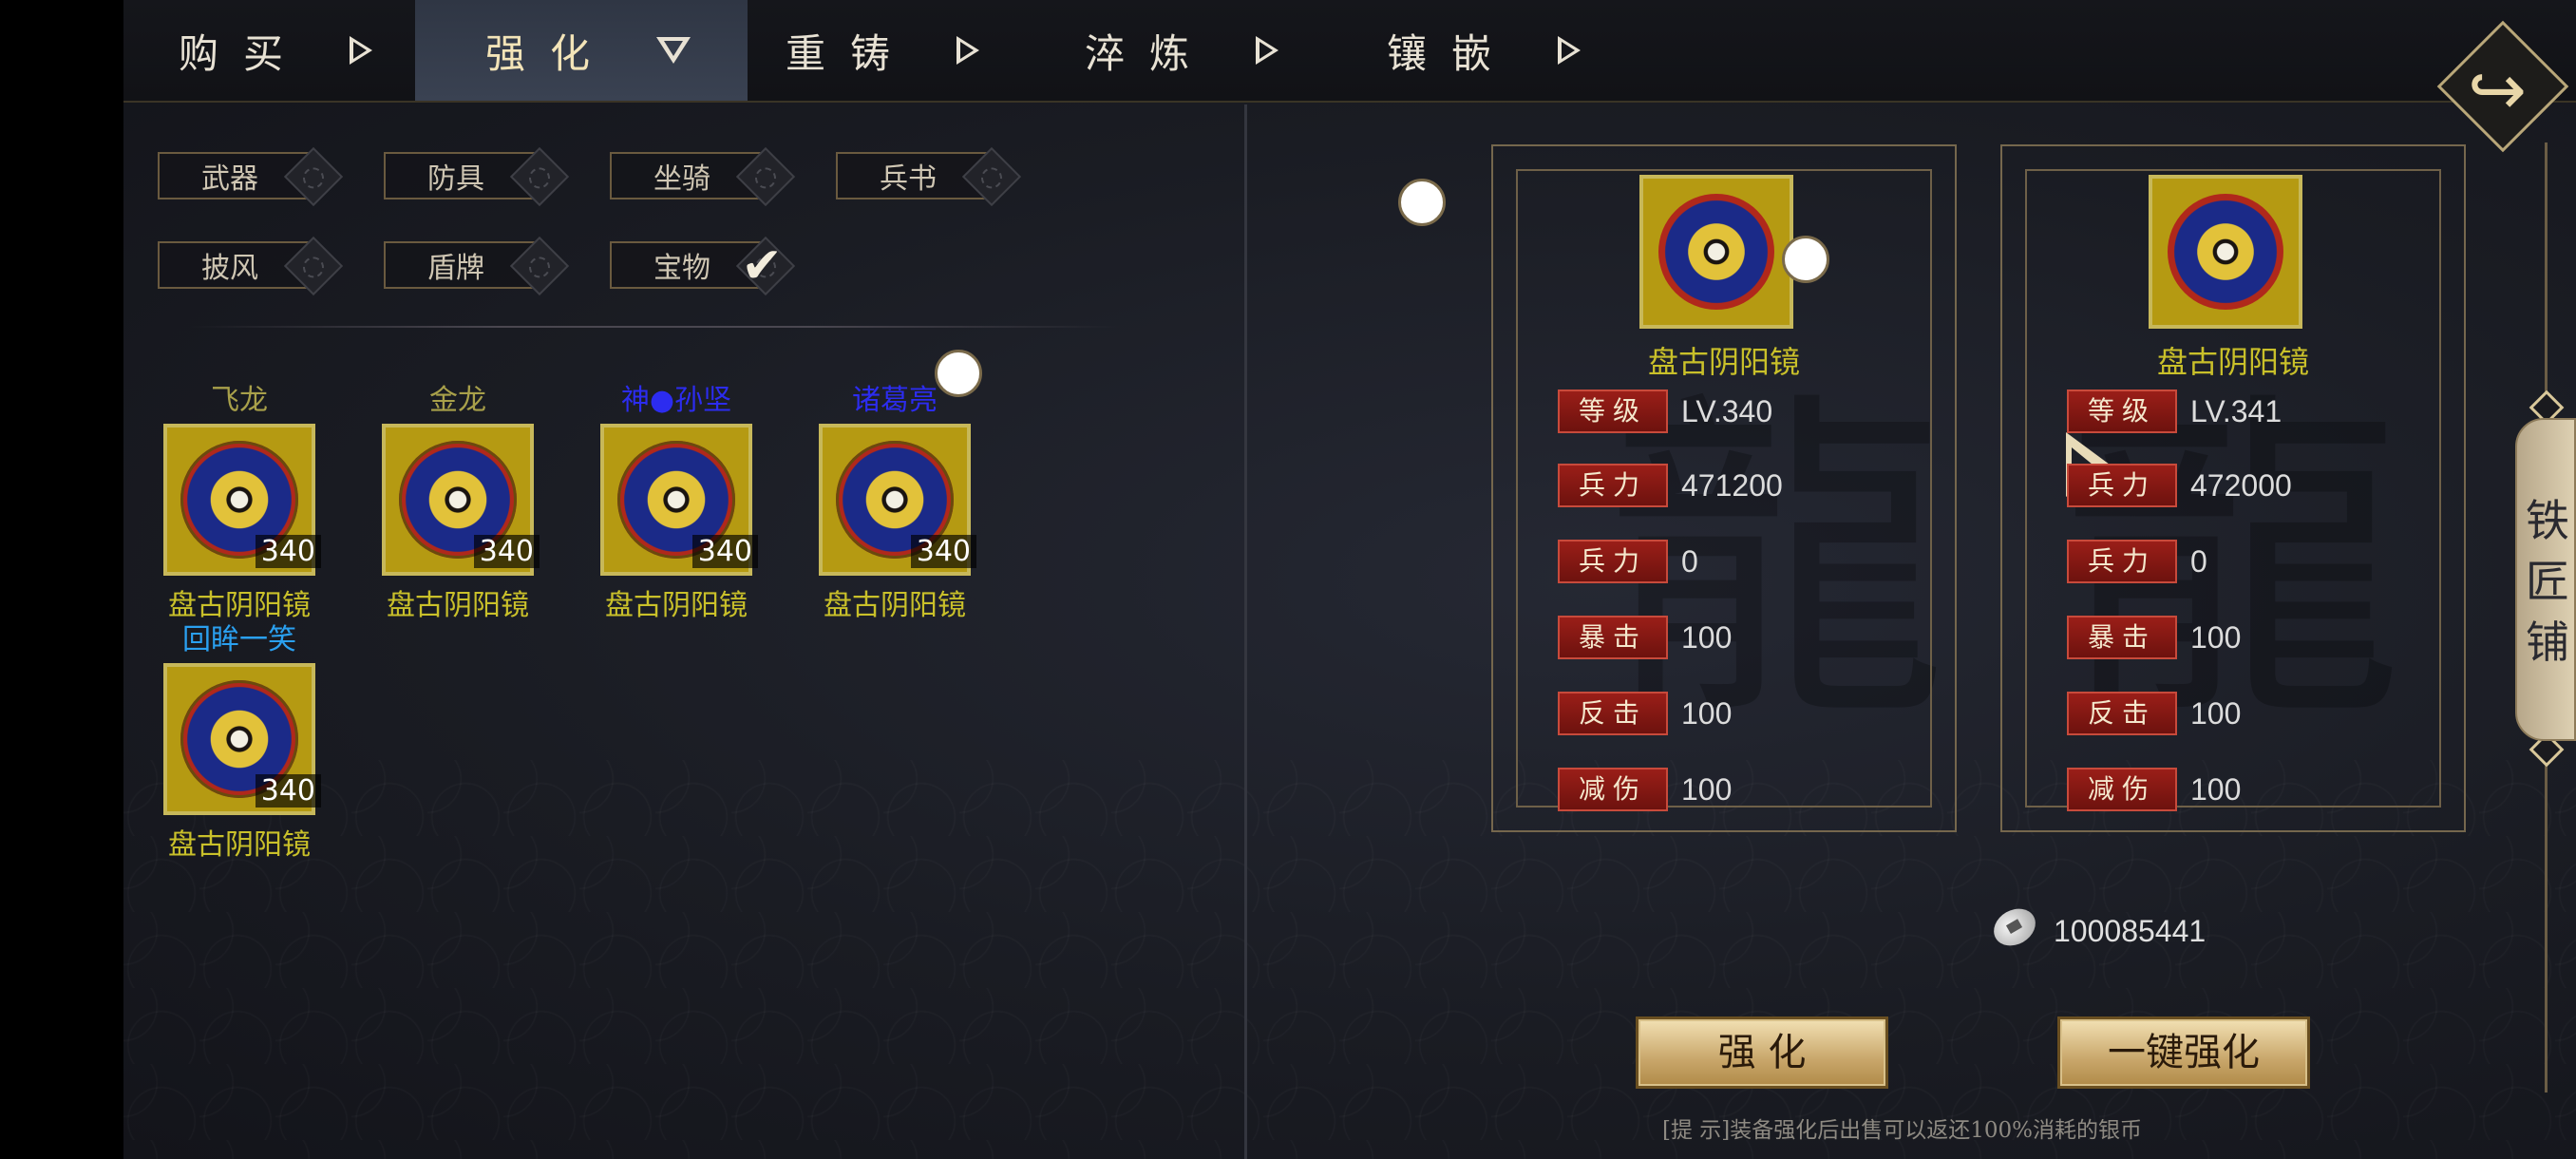  What do you see at coordinates (894, 503) in the screenshot?
I see `item-slot: 诸葛亮 340 盘古阴阳镜` at bounding box center [894, 503].